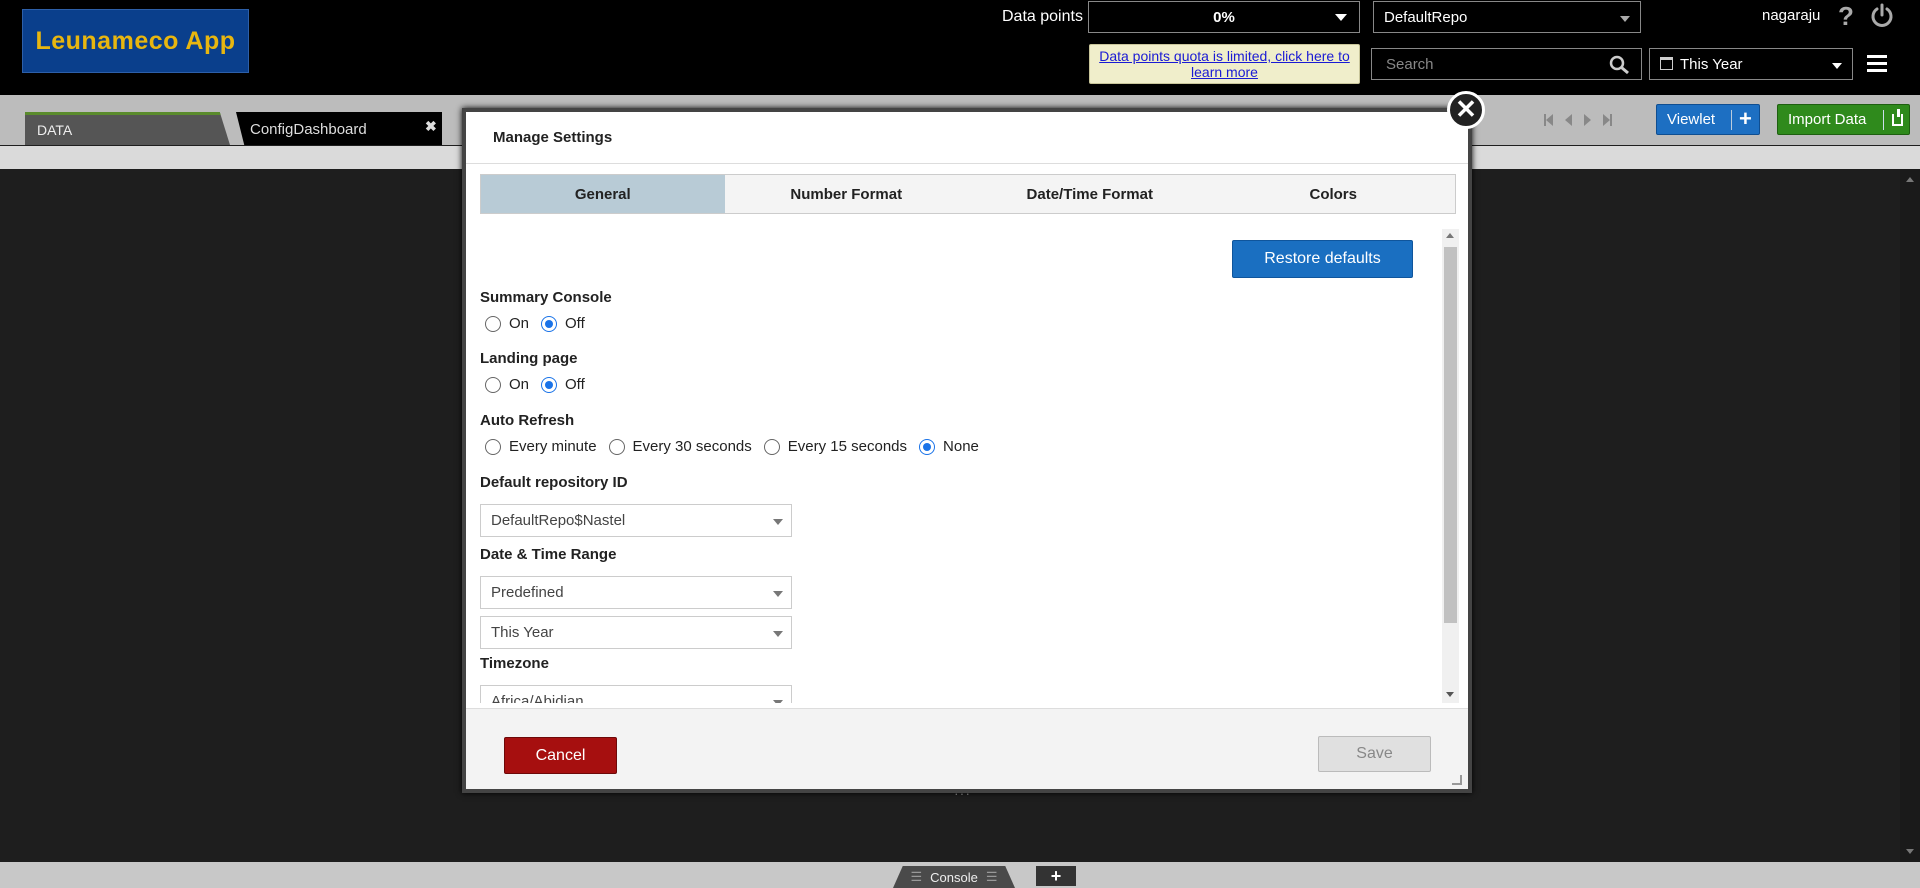 The width and height of the screenshot is (1920, 888). What do you see at coordinates (541, 446) in the screenshot?
I see `auto-refresh-every-minute: Every minute` at bounding box center [541, 446].